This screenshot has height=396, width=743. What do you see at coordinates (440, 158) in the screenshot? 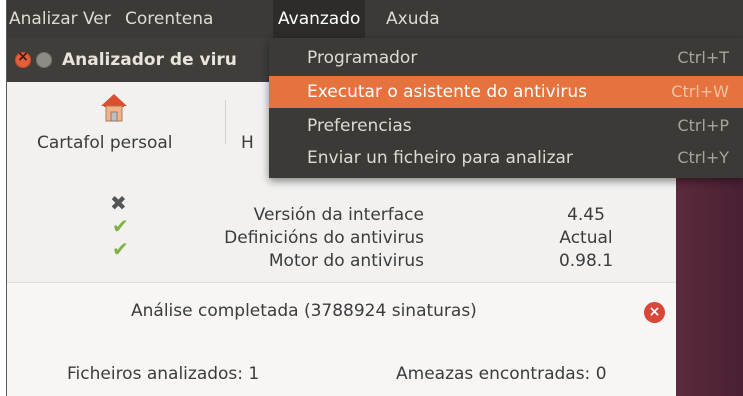
I see `menu-item-label: Enviar un ficheiro para analizar` at bounding box center [440, 158].